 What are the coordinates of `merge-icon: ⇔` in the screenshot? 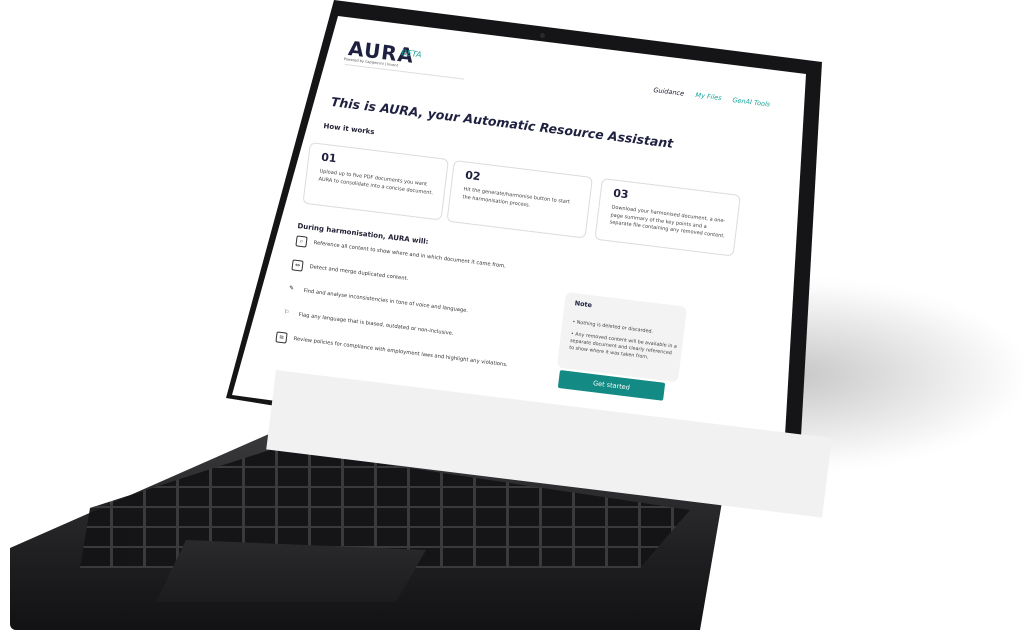 It's located at (297, 265).